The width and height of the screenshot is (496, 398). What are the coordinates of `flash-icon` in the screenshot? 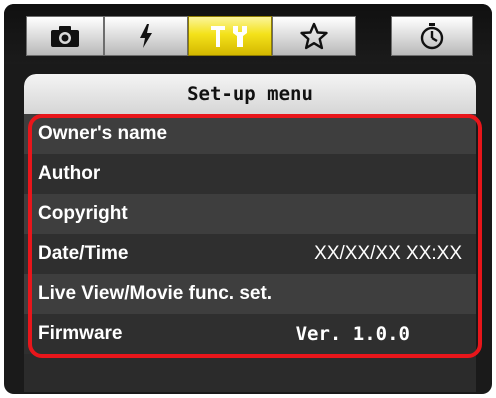 It's located at (146, 36).